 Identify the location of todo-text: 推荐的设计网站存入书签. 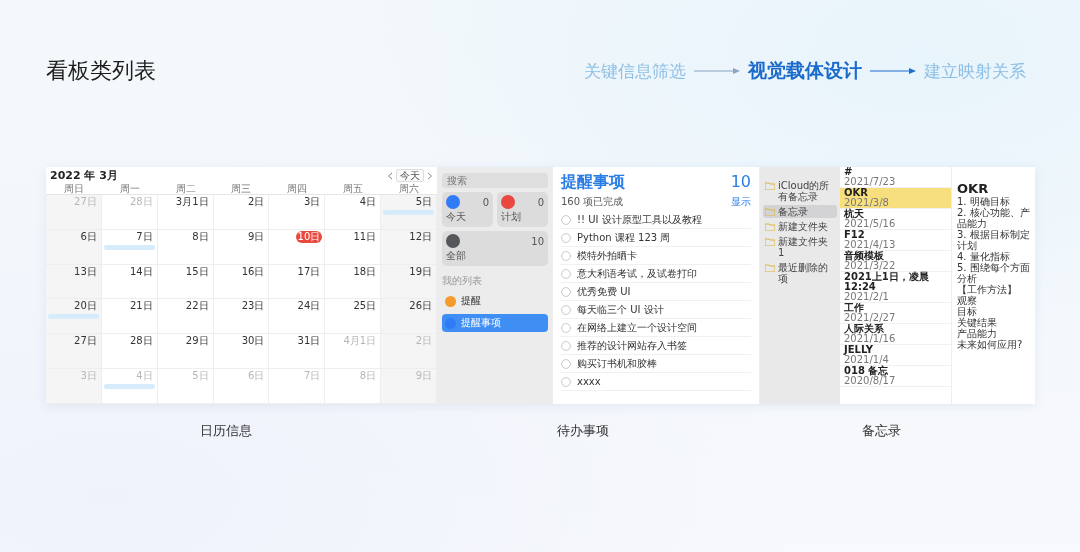
(632, 345).